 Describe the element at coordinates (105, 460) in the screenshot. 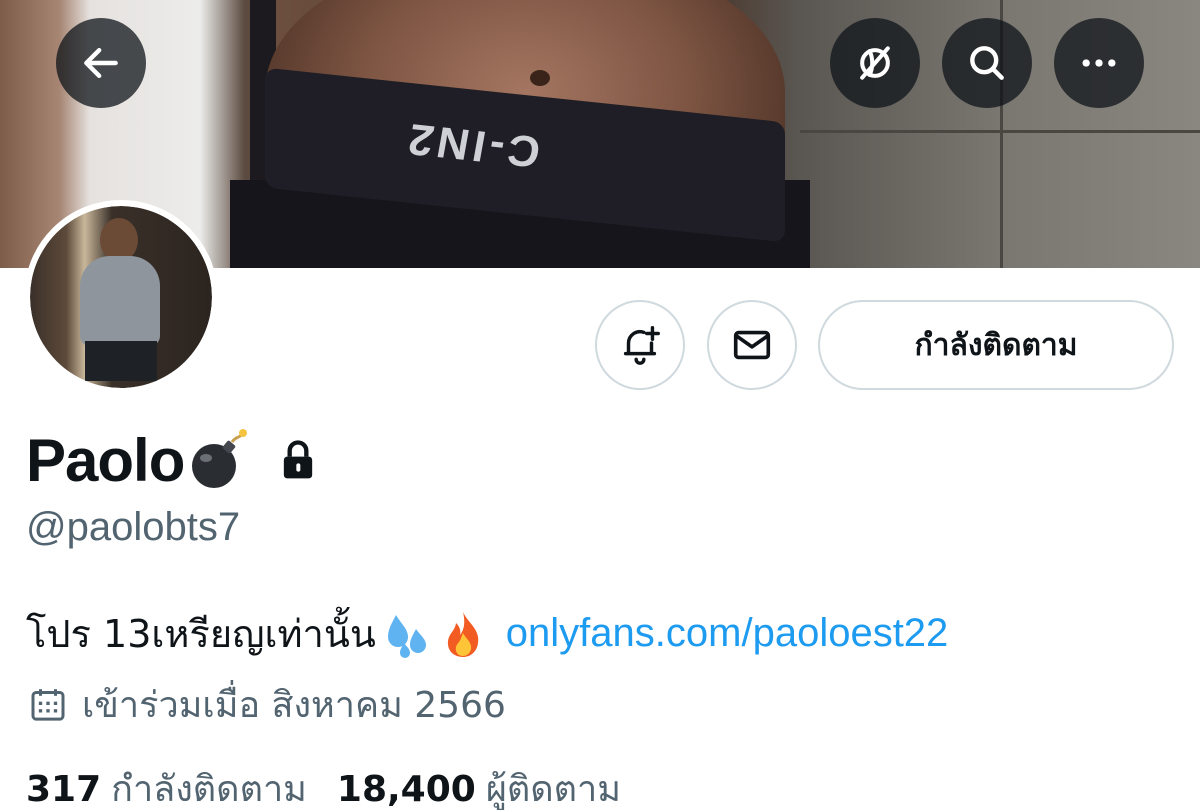

I see `display-name: Paolo` at that location.